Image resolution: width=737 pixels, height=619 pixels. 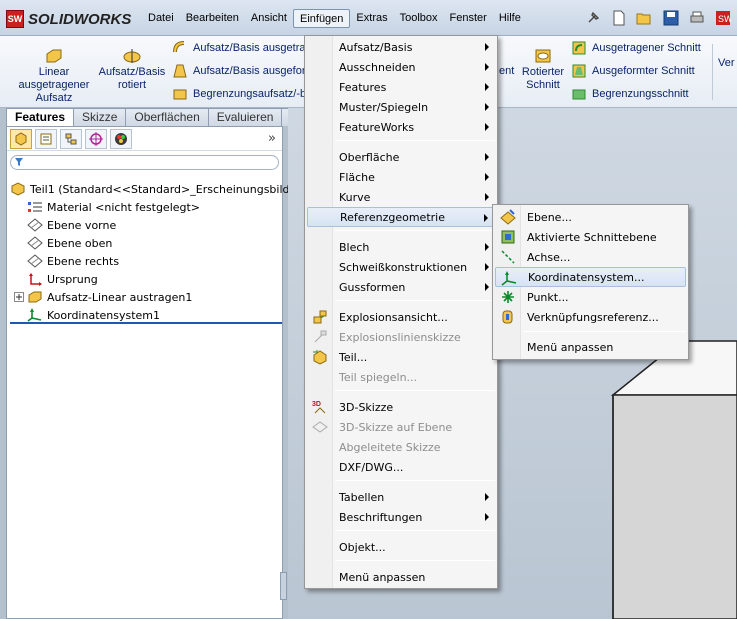 I want to click on section-plane-icon, so click(x=508, y=237).